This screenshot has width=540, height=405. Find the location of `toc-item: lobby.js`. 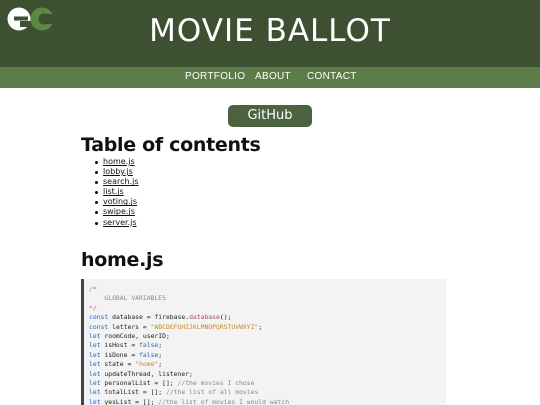

toc-item: lobby.js is located at coordinates (115, 172).